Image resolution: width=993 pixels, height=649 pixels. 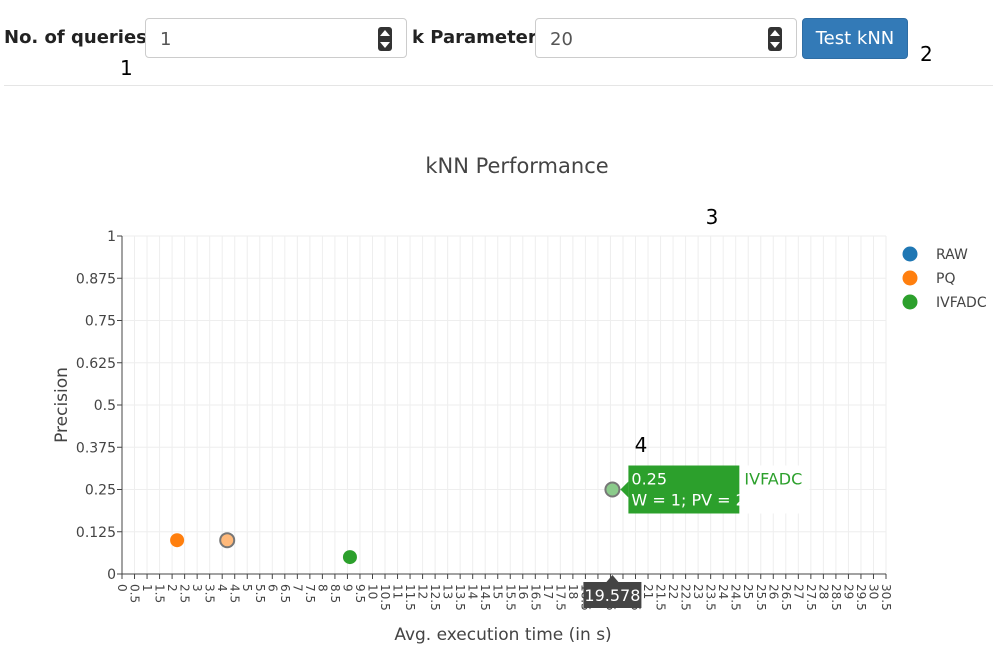 What do you see at coordinates (961, 303) in the screenshot?
I see `legend-label-ivfadc: IVFADC` at bounding box center [961, 303].